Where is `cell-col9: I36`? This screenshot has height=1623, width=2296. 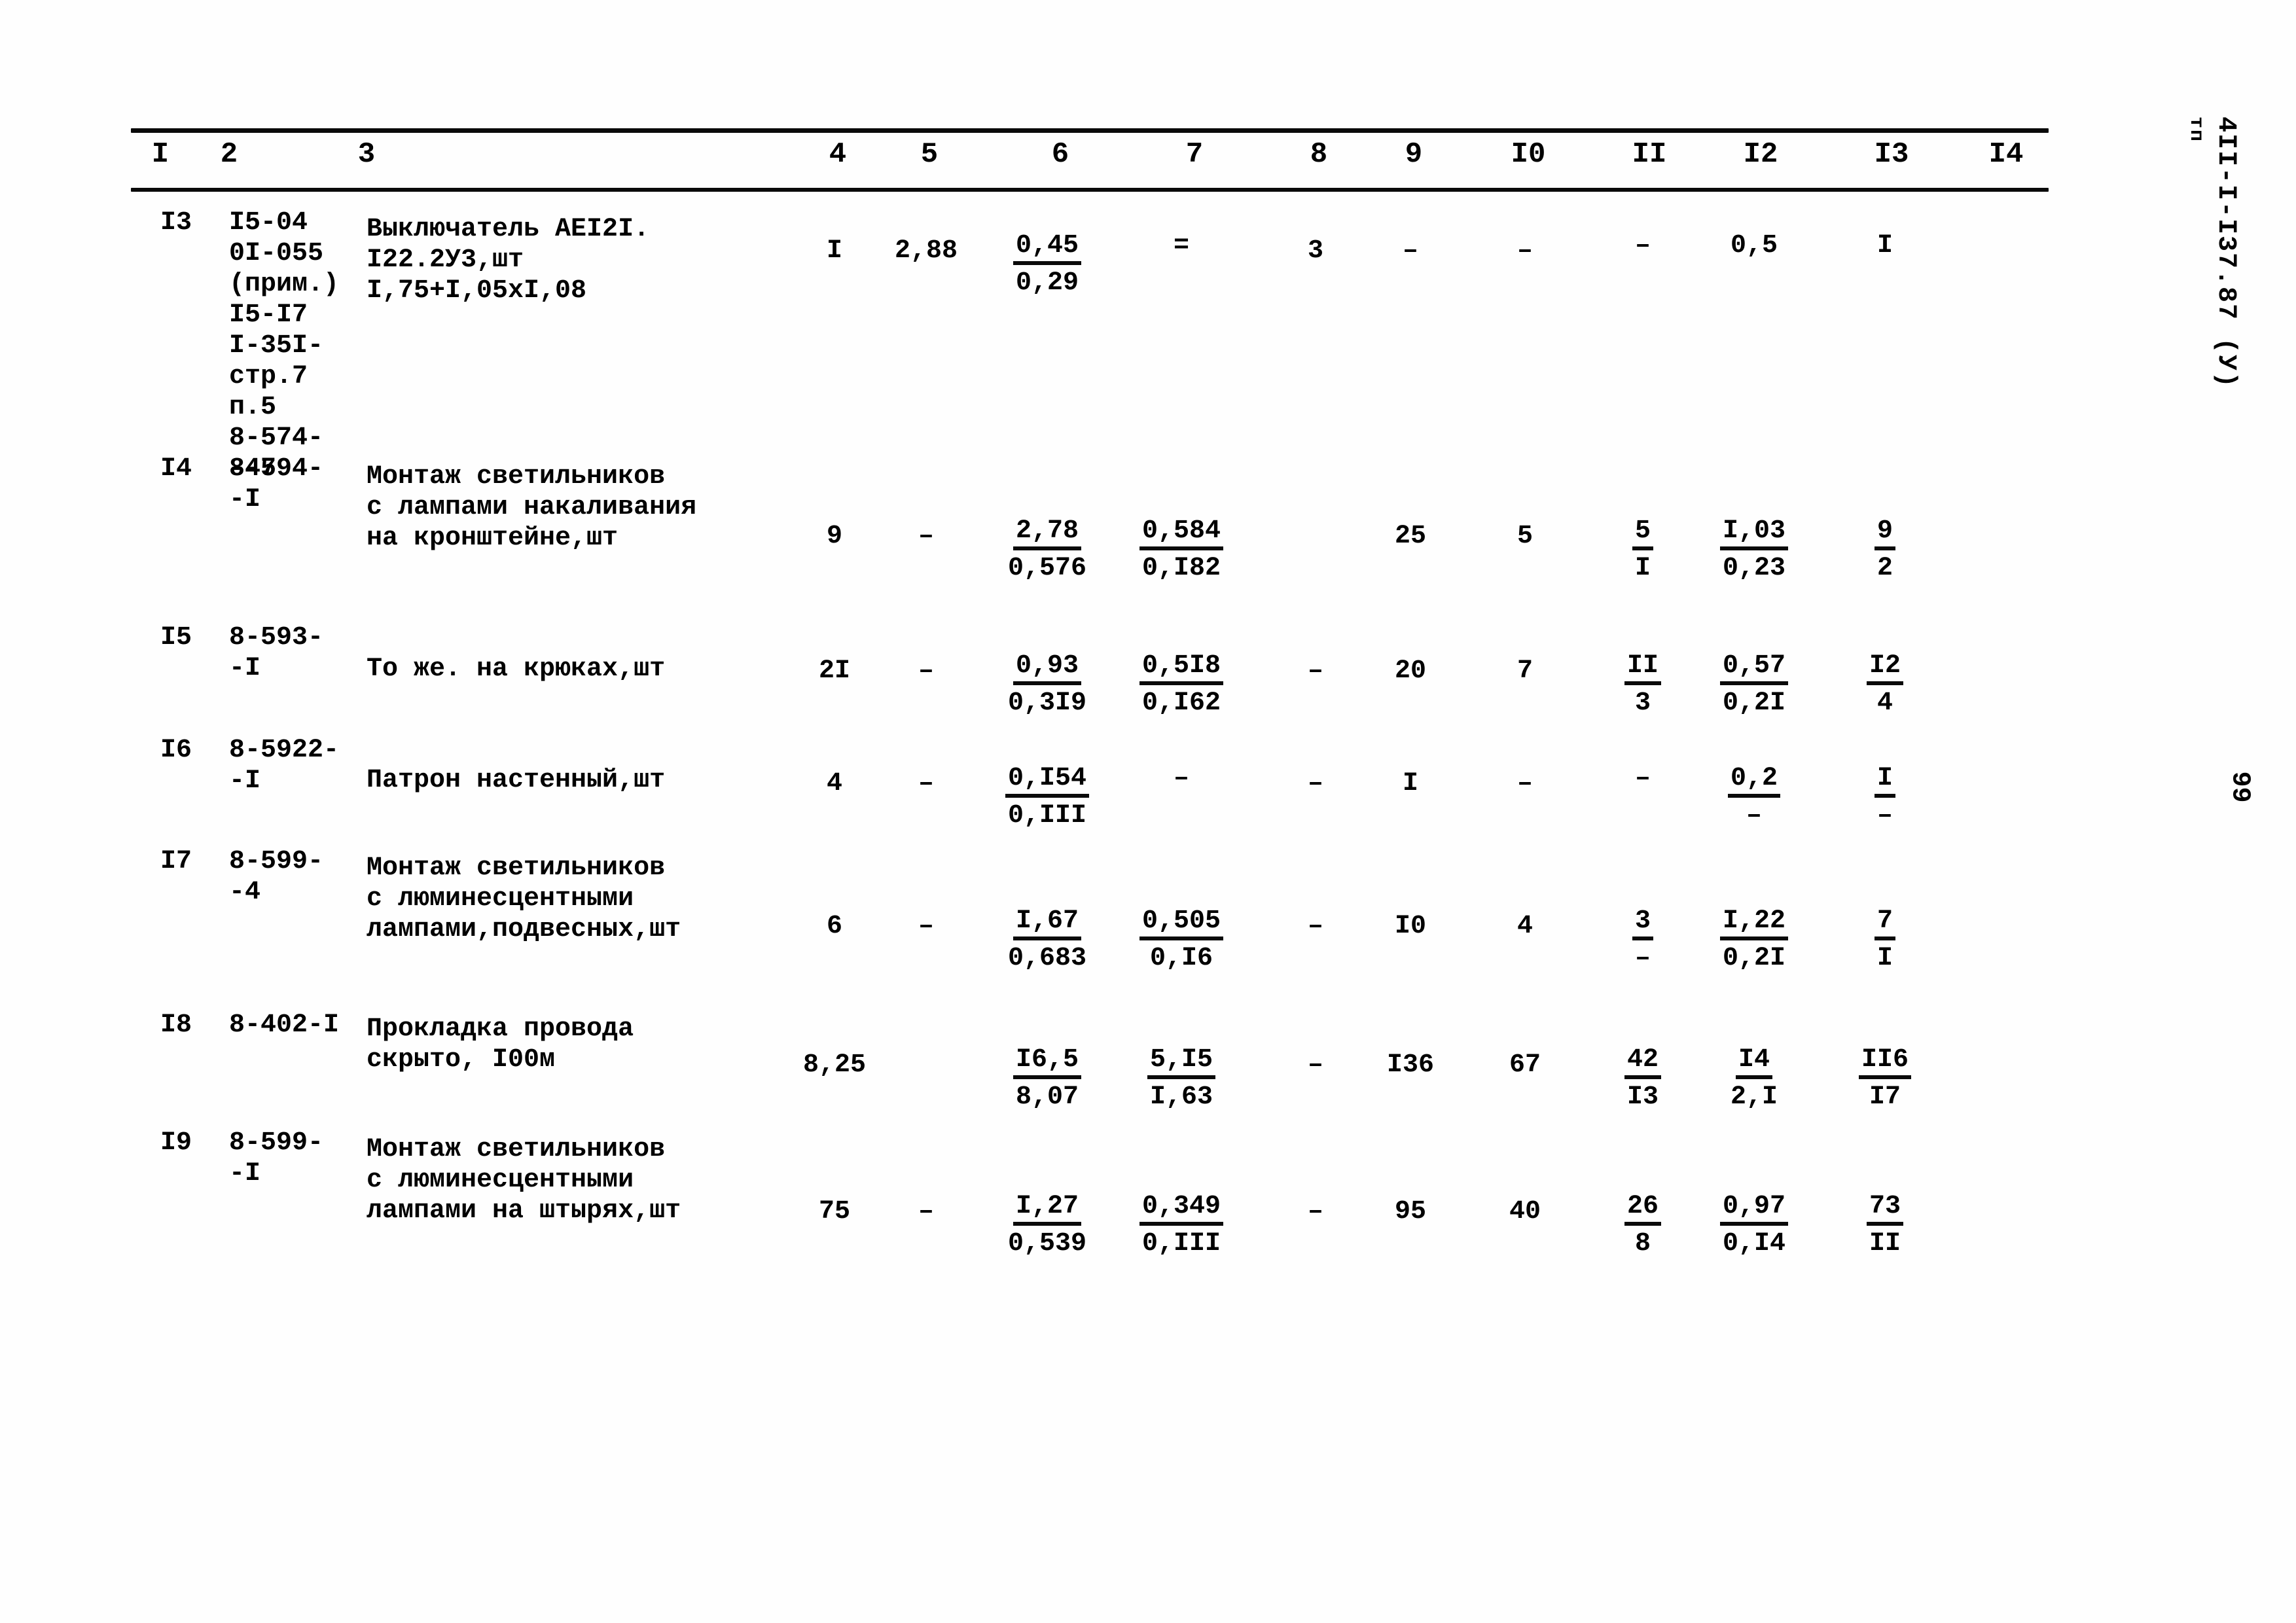 cell-col9: I36 is located at coordinates (1410, 1065).